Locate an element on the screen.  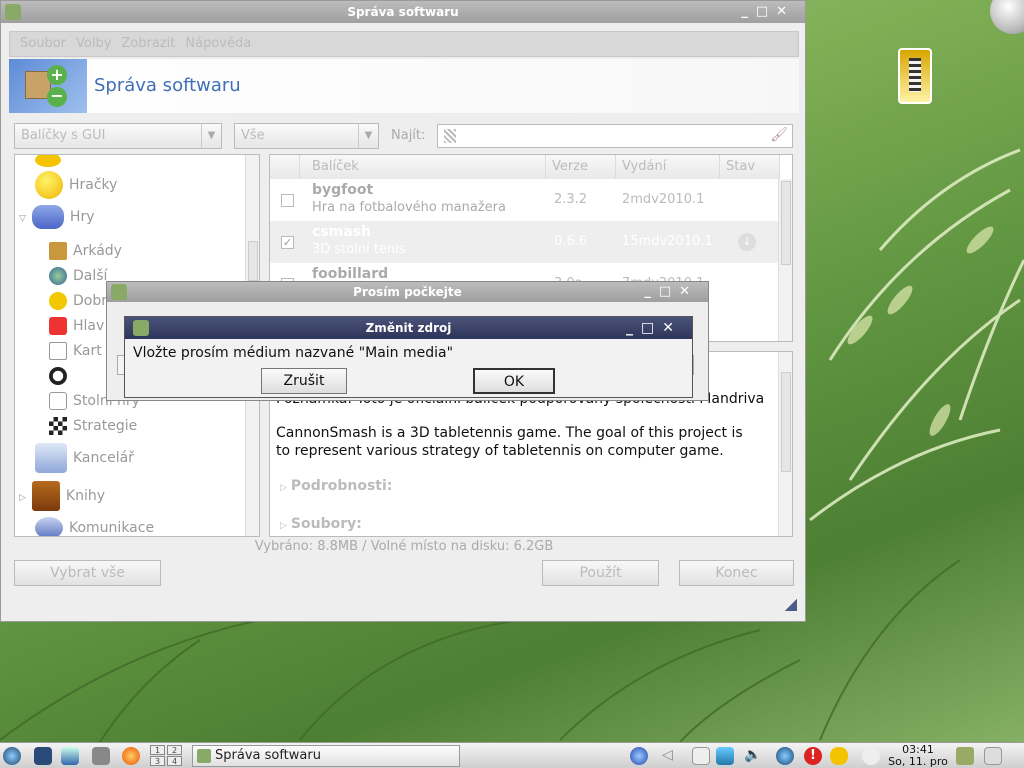
tree-label: Hlav is located at coordinates (89, 326).